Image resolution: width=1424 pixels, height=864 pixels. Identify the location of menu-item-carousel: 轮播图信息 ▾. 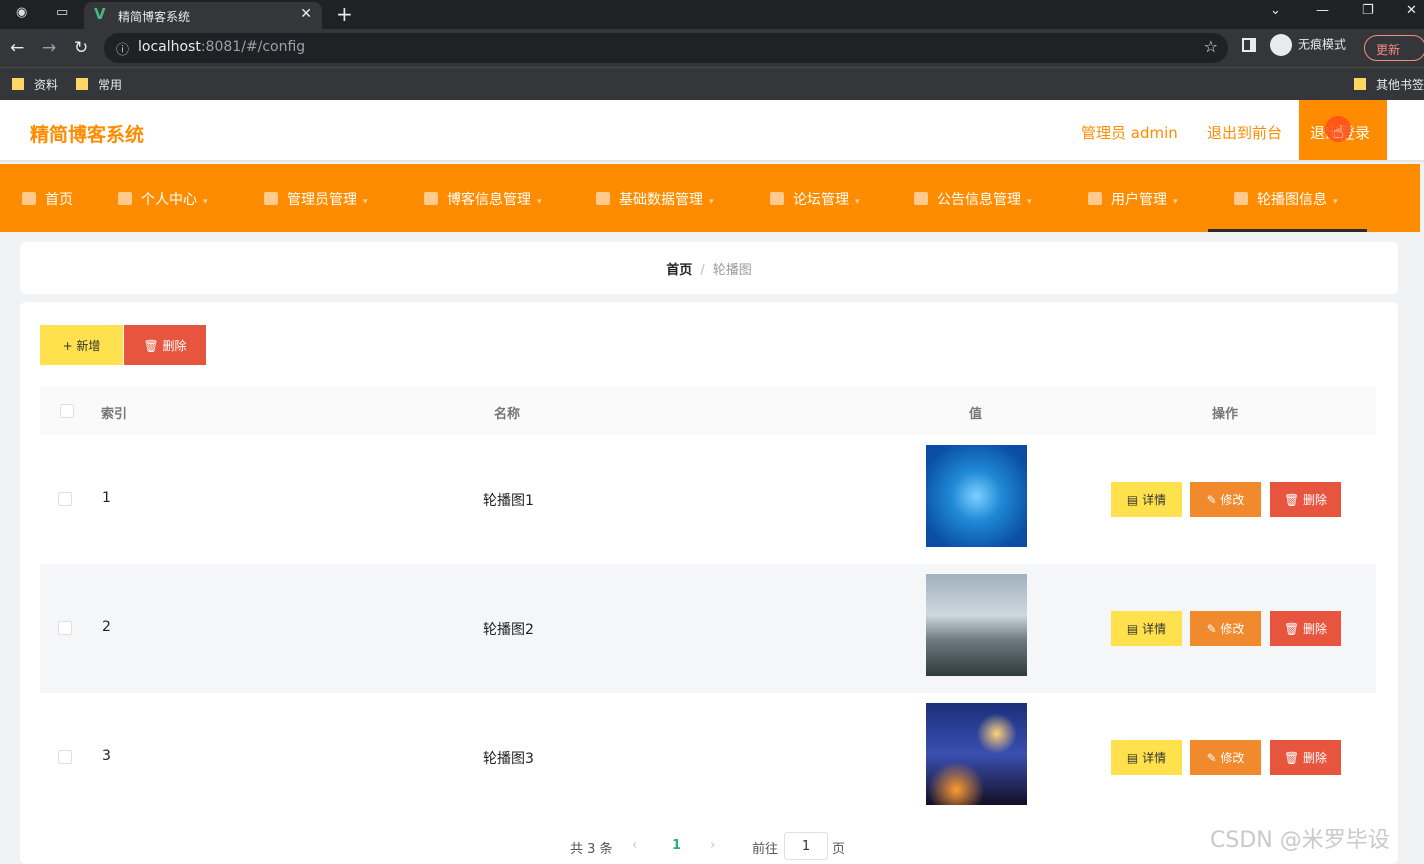
(1286, 199).